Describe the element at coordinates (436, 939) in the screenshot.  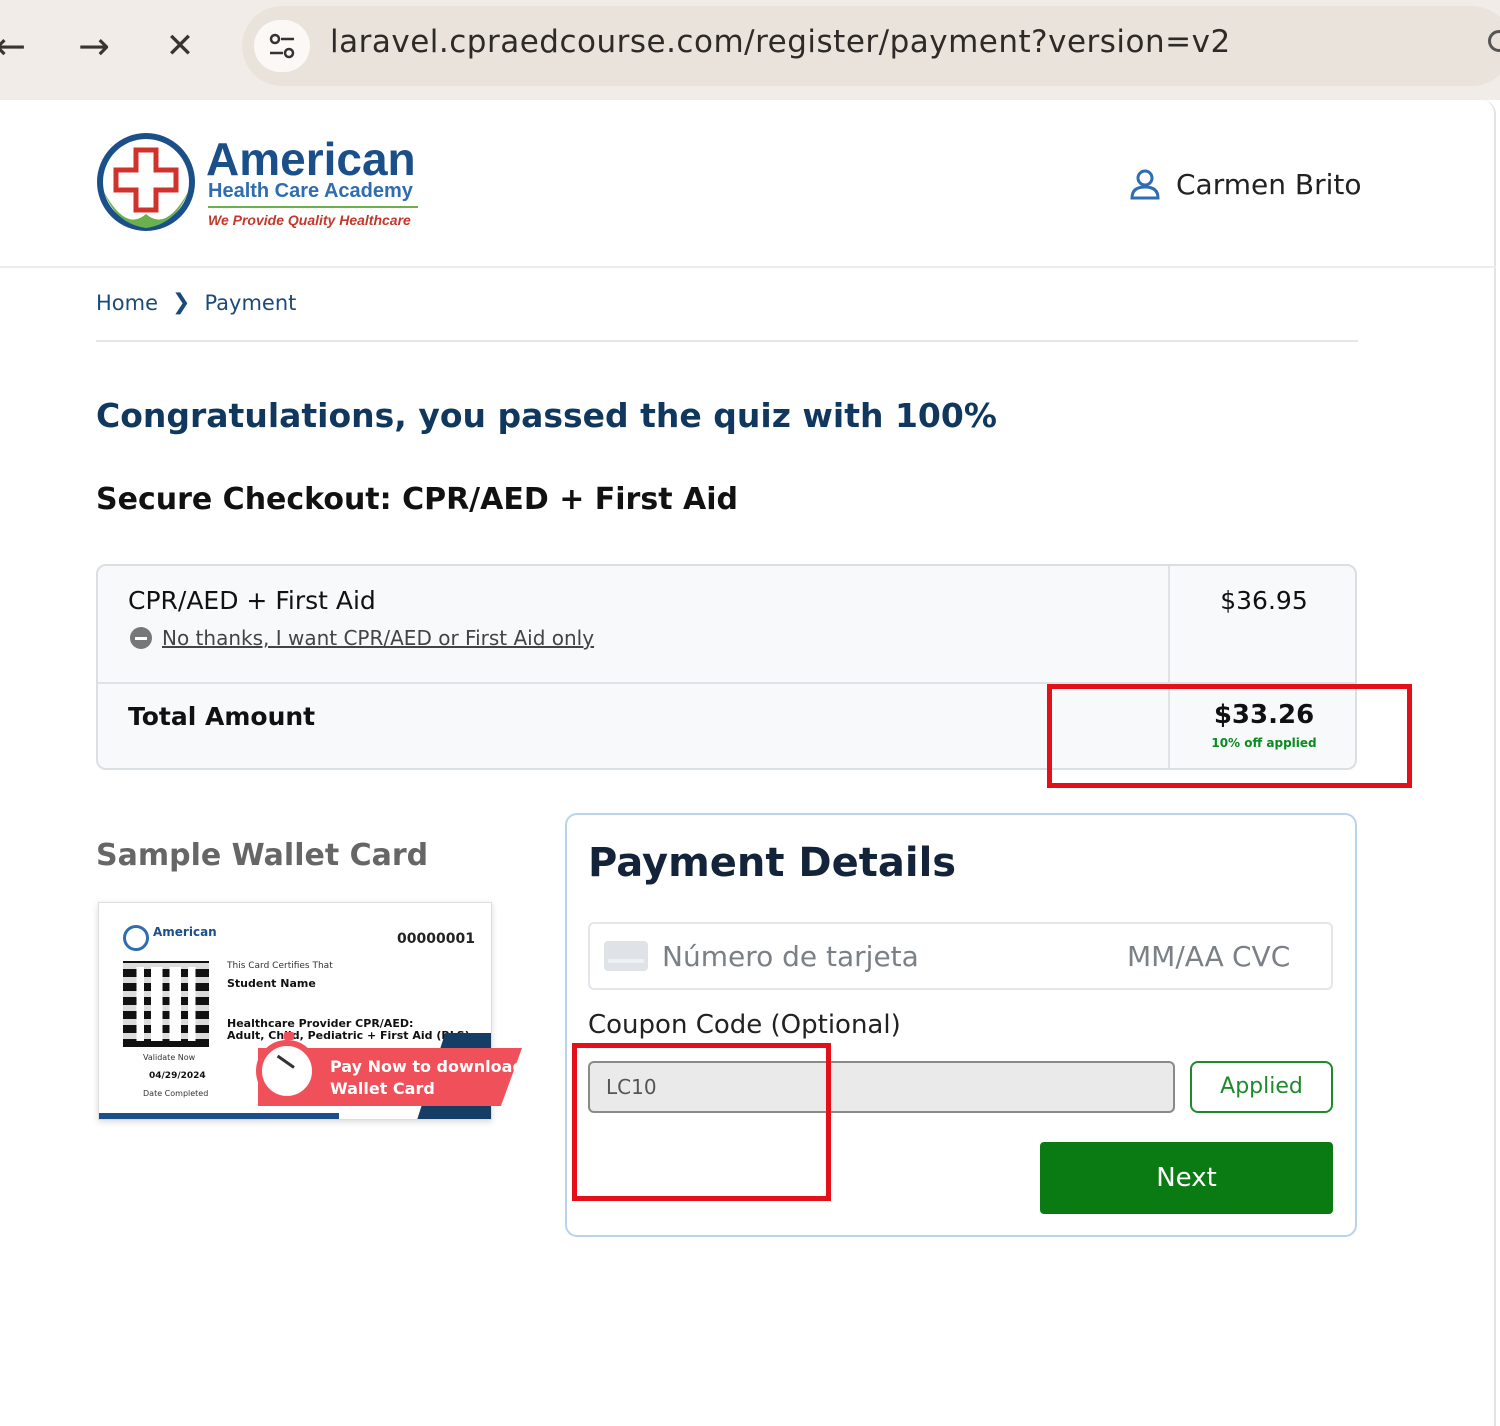
I see `wallet-card-number: 00000001` at that location.